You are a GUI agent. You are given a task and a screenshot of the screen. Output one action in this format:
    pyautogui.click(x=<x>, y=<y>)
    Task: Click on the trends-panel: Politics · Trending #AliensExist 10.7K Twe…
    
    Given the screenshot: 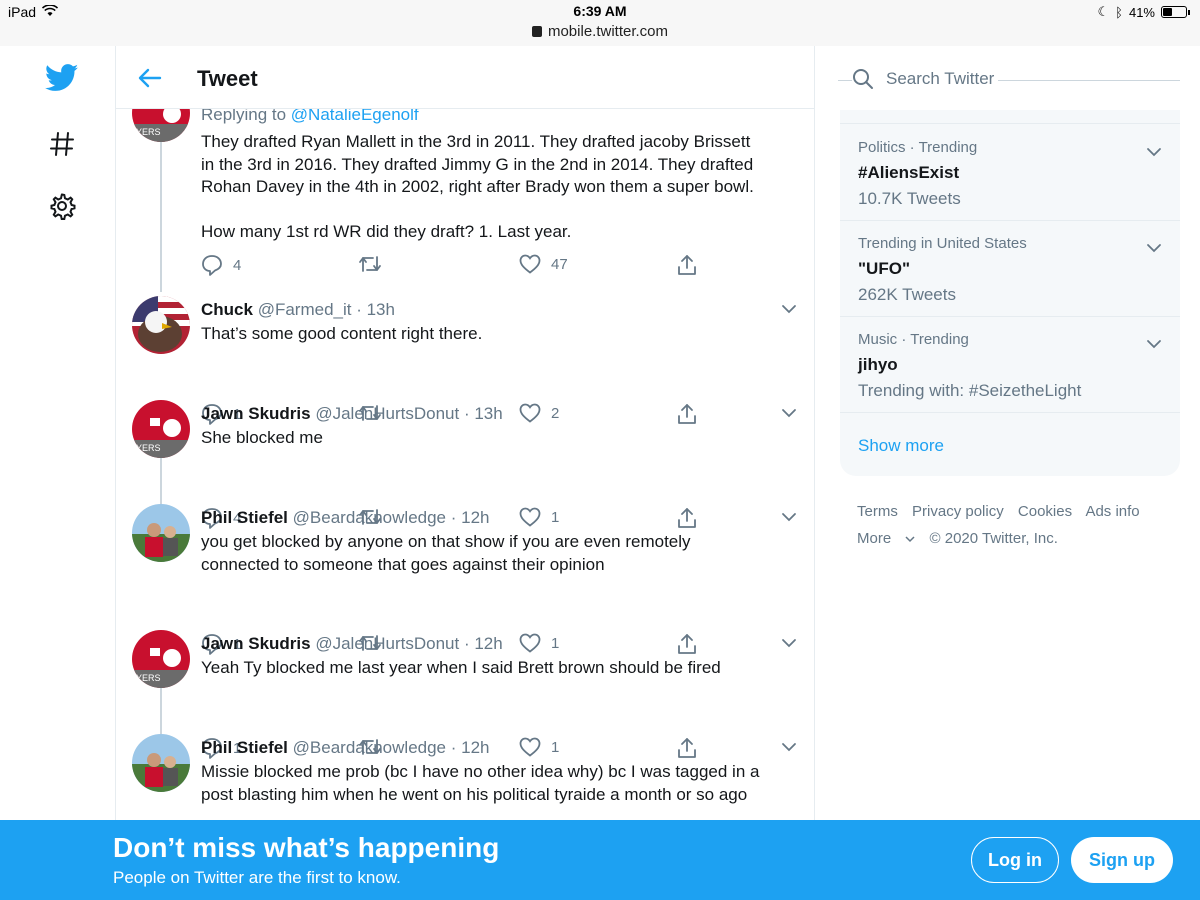 What is the action you would take?
    pyautogui.click(x=1010, y=293)
    